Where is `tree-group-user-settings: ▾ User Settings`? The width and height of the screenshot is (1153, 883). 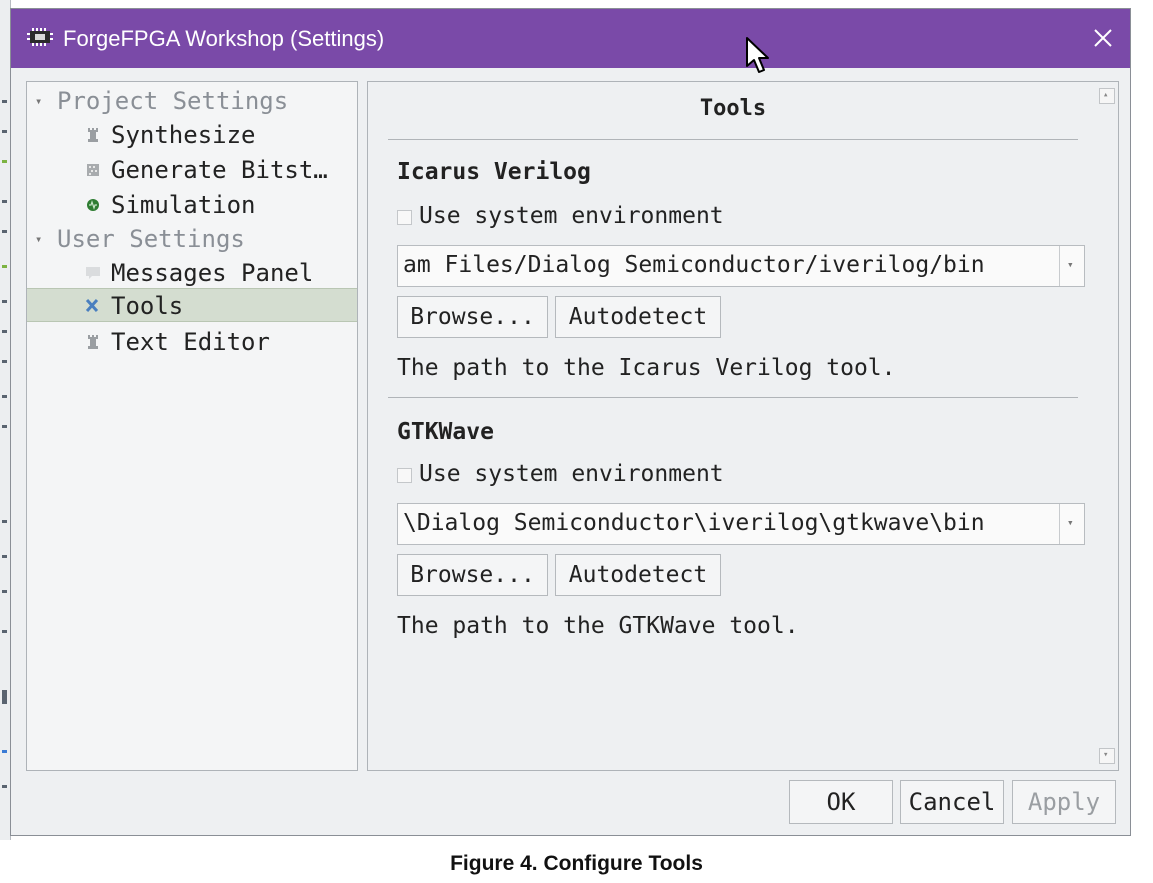 tree-group-user-settings: ▾ User Settings is located at coordinates (192, 239).